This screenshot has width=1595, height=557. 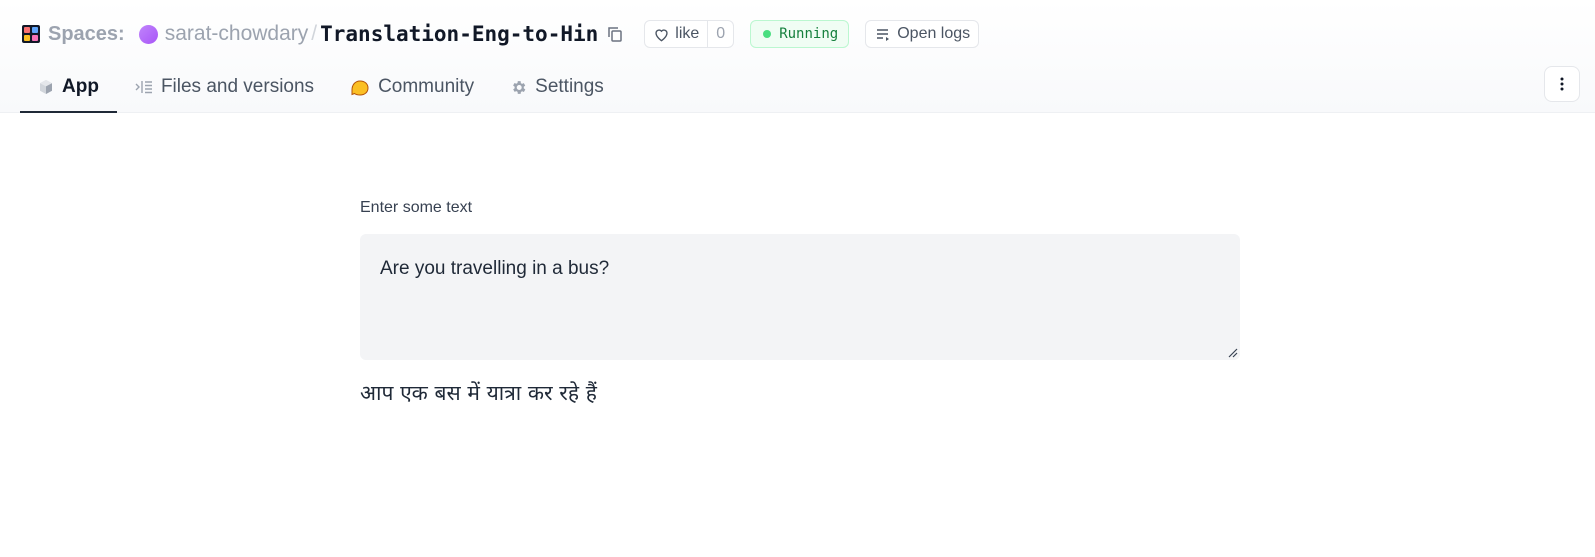 What do you see at coordinates (148, 34) in the screenshot?
I see `owner-avatar` at bounding box center [148, 34].